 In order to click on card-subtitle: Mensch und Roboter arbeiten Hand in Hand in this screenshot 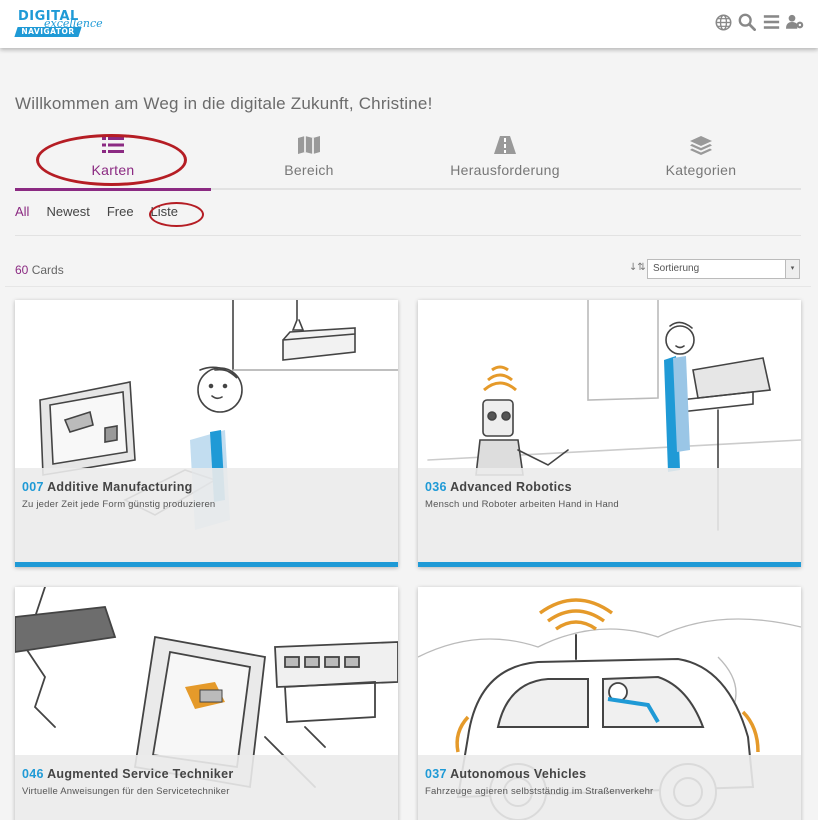, I will do `click(522, 504)`.